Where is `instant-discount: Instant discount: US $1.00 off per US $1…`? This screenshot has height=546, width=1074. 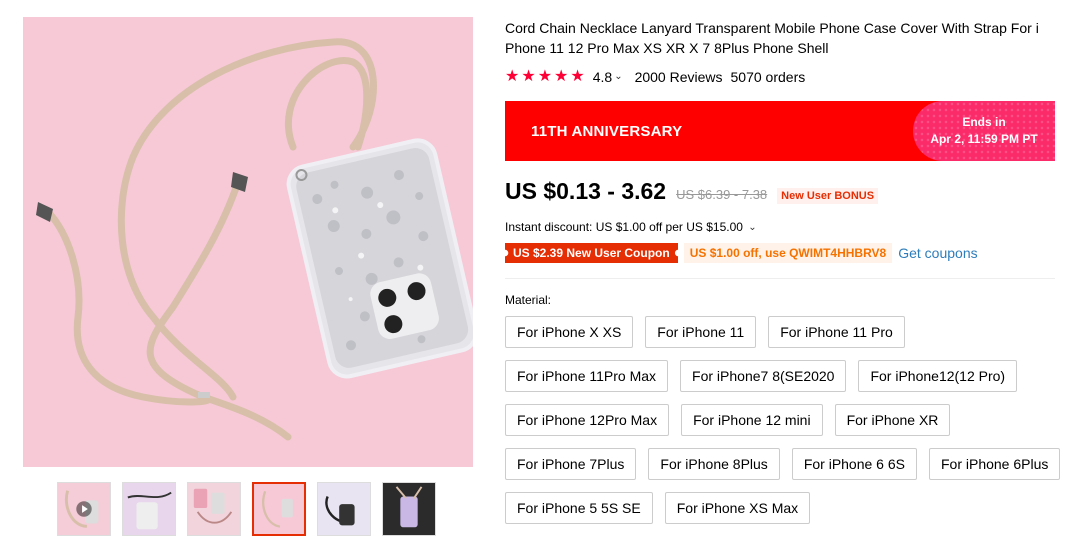 instant-discount: Instant discount: US $1.00 off per US $1… is located at coordinates (780, 228).